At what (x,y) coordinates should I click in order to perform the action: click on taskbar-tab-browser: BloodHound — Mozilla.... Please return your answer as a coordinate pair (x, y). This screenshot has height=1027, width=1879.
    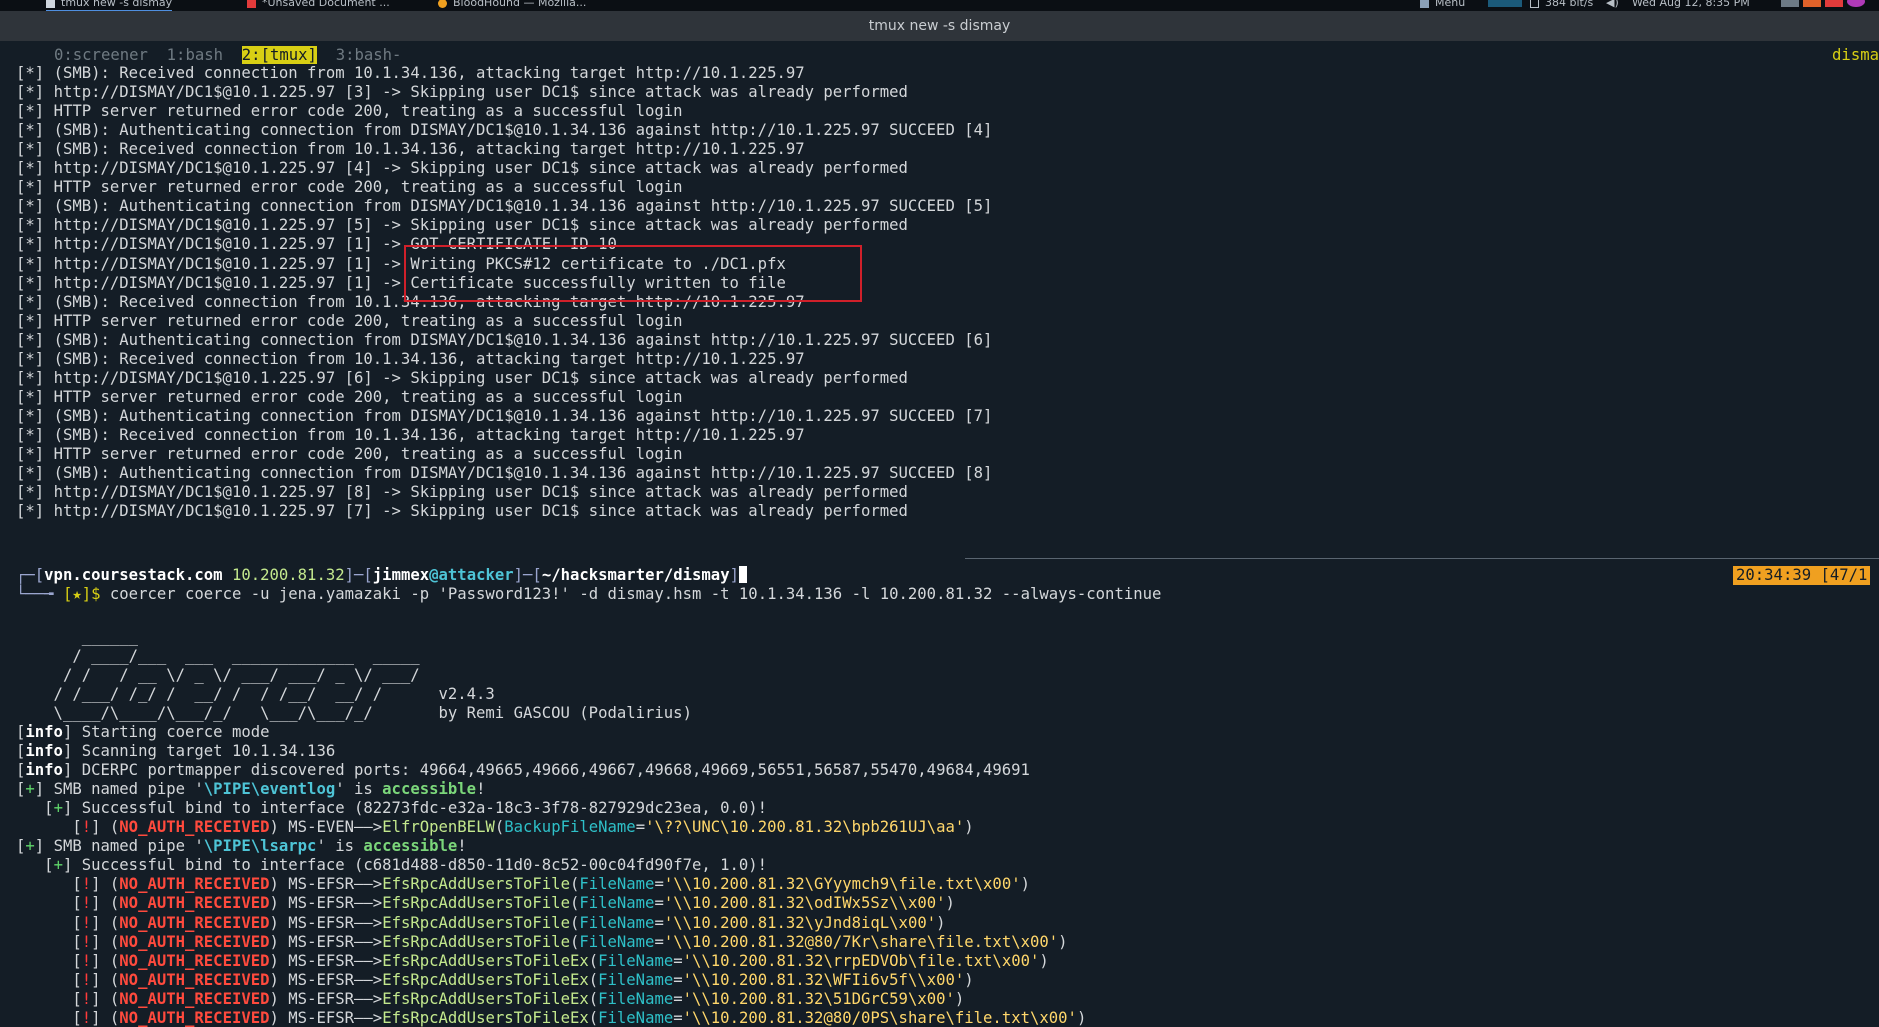
    Looking at the image, I should click on (512, 5).